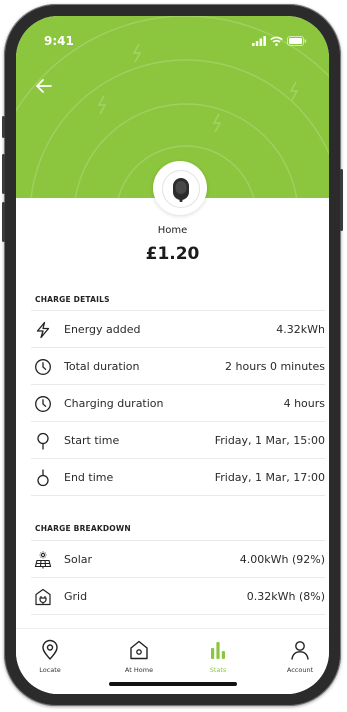  What do you see at coordinates (178, 495) in the screenshot?
I see `details-divider` at bounding box center [178, 495].